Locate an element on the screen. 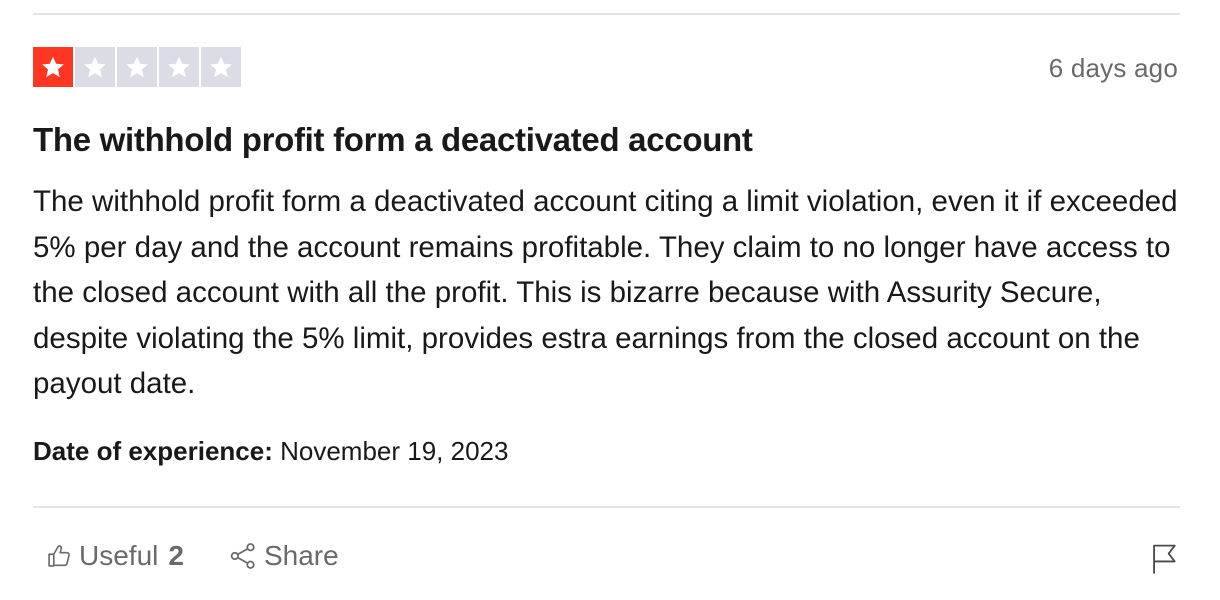 This screenshot has height=600, width=1220. useful-count: 2 is located at coordinates (176, 555).